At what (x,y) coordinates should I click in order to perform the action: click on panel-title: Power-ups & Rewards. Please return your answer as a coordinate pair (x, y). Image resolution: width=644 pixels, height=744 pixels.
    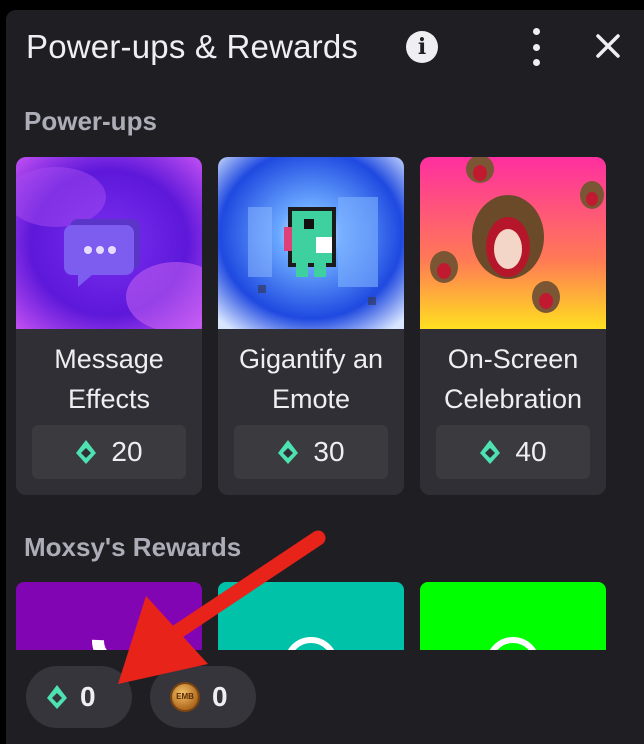
    Looking at the image, I should click on (192, 46).